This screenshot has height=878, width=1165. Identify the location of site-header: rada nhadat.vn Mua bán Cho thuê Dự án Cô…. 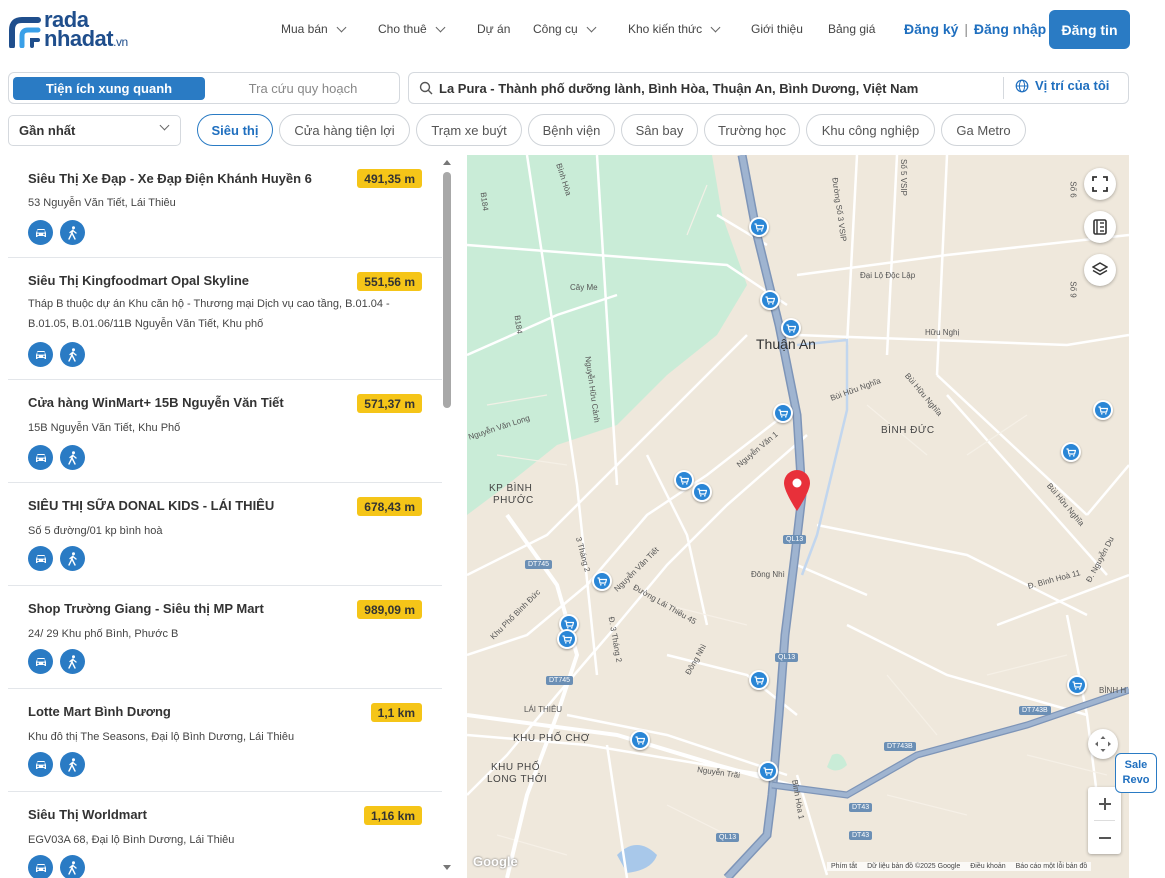
(582, 30).